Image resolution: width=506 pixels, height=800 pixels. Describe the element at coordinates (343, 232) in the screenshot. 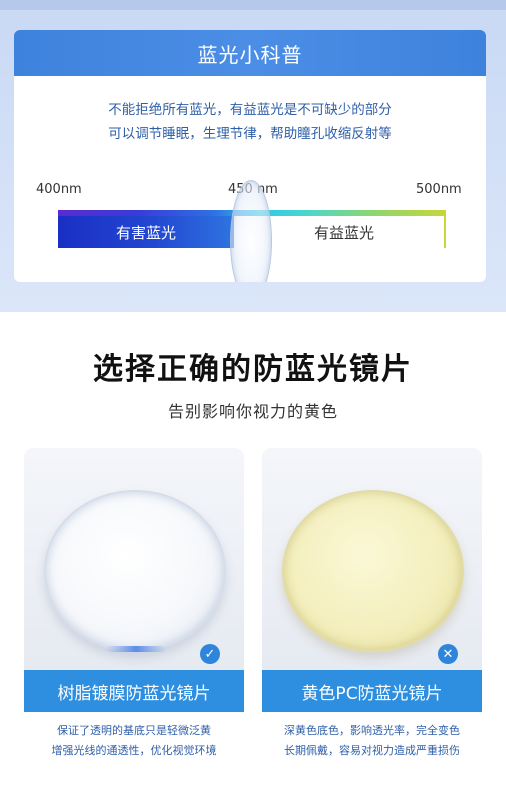

I see `beneficial-blue-light-label: 有益蓝光` at that location.